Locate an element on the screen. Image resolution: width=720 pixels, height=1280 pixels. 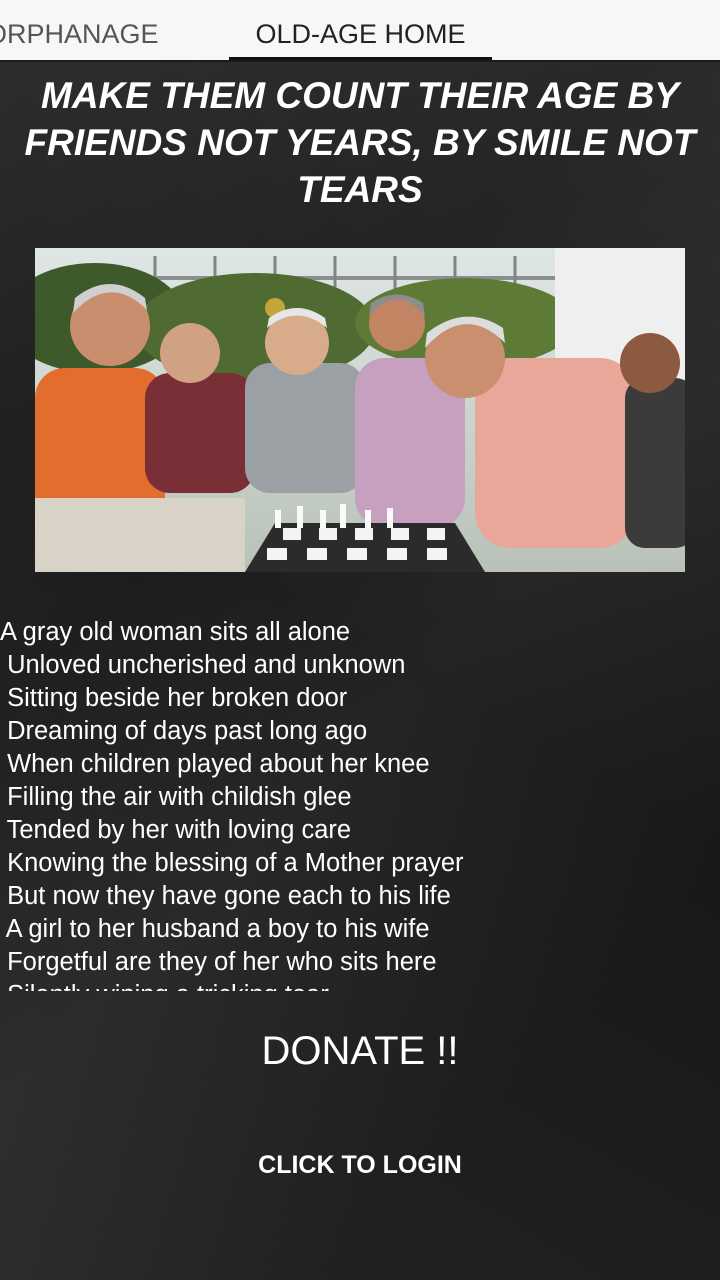
donate-button: DONATE !! is located at coordinates (360, 1051).